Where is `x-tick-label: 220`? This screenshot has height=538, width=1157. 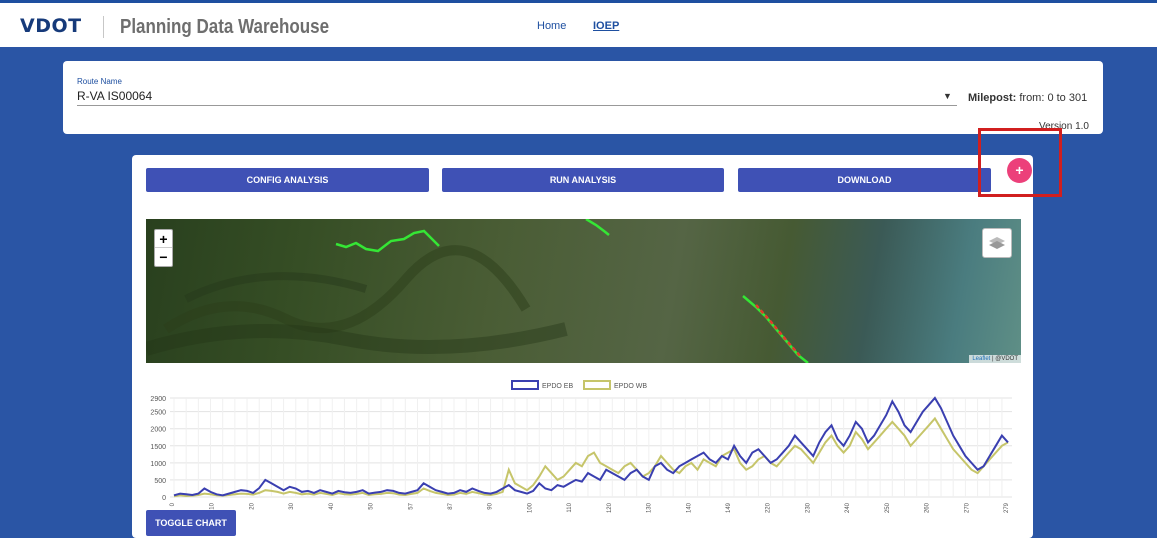
x-tick-label: 220 is located at coordinates (769, 507).